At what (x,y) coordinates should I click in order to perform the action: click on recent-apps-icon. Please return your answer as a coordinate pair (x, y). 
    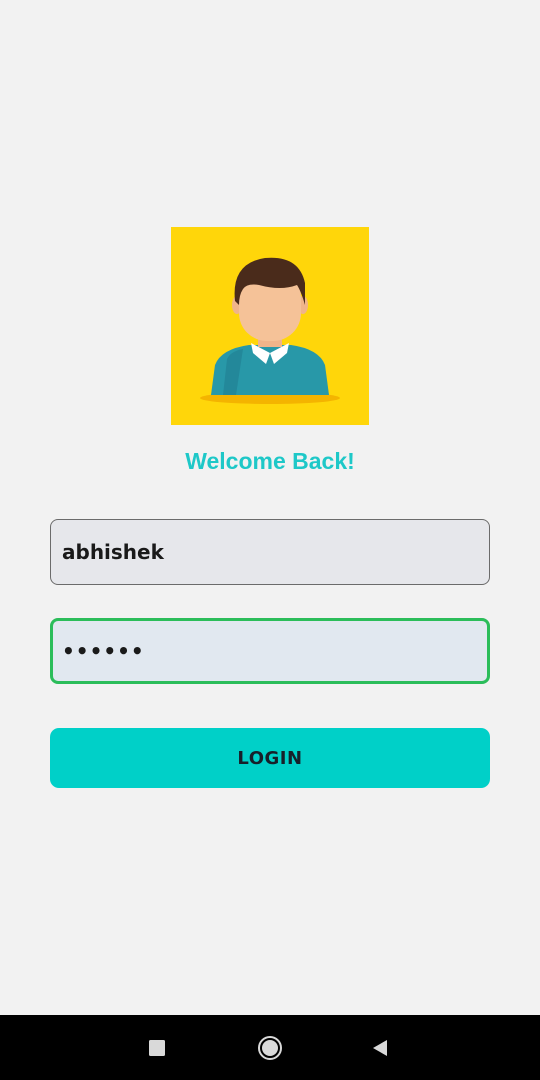
    Looking at the image, I should click on (157, 1047).